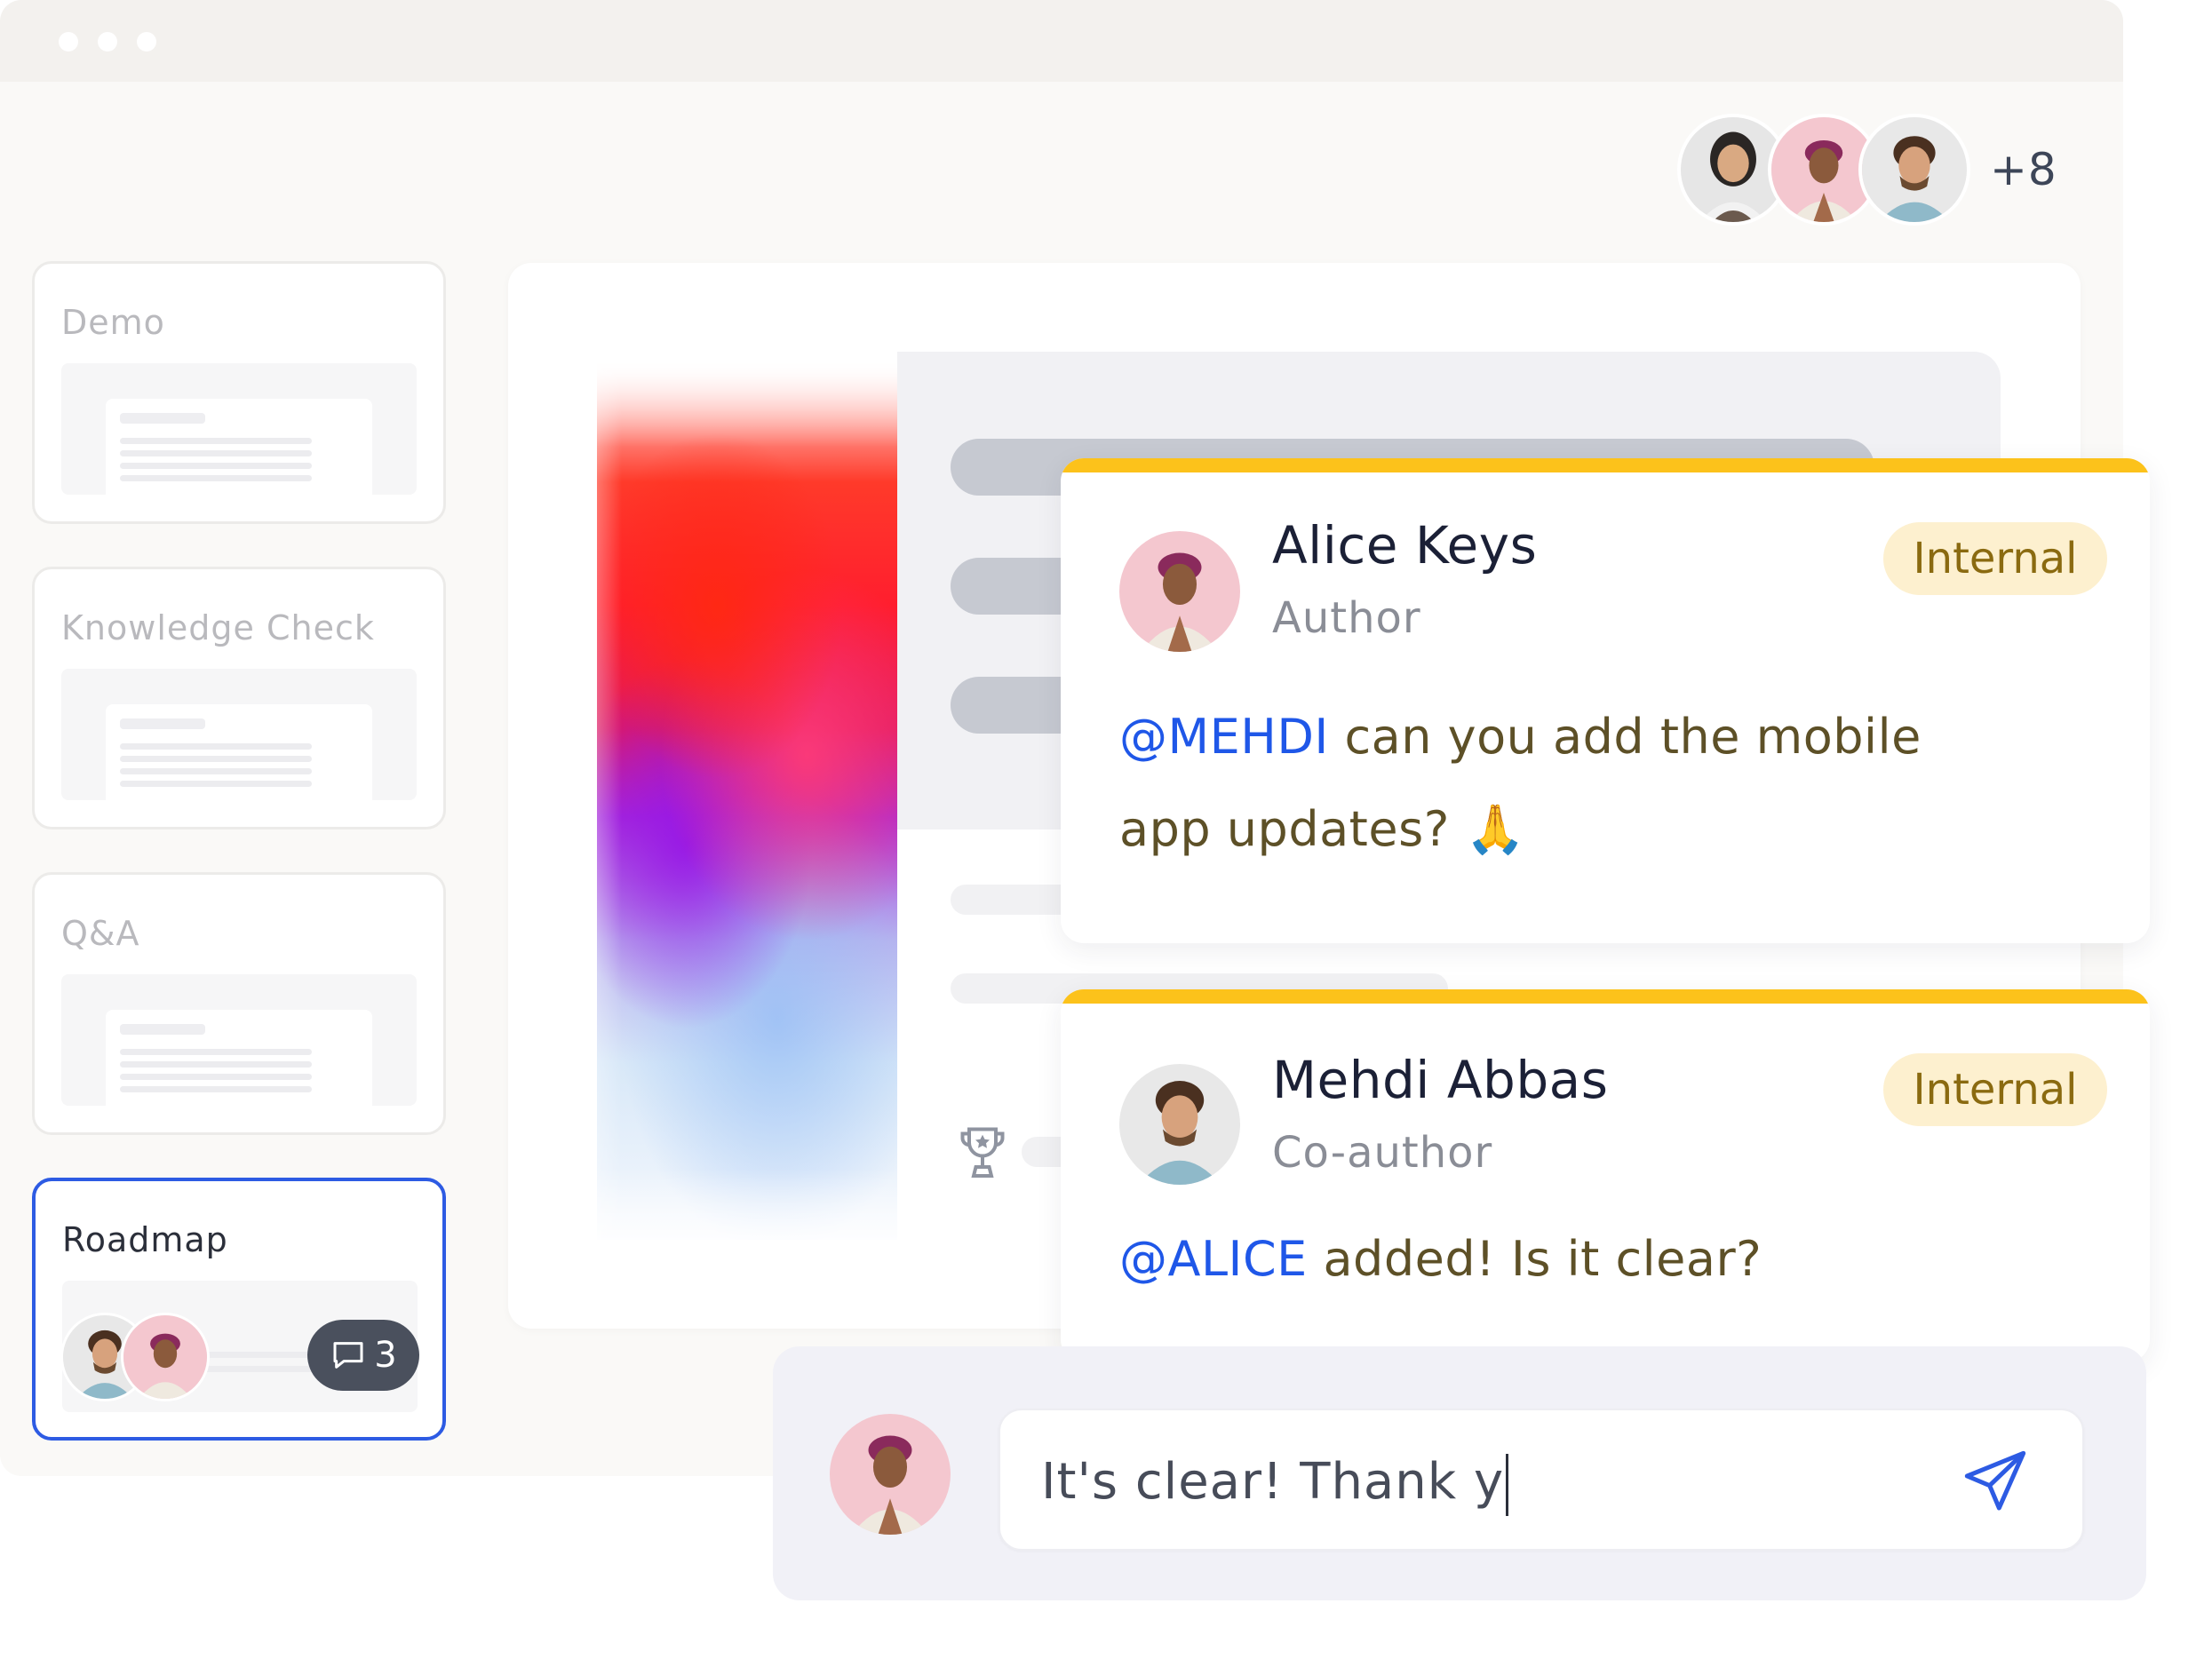 Image resolution: width=2212 pixels, height=1659 pixels. What do you see at coordinates (108, 42) in the screenshot?
I see `window-dot-minimize` at bounding box center [108, 42].